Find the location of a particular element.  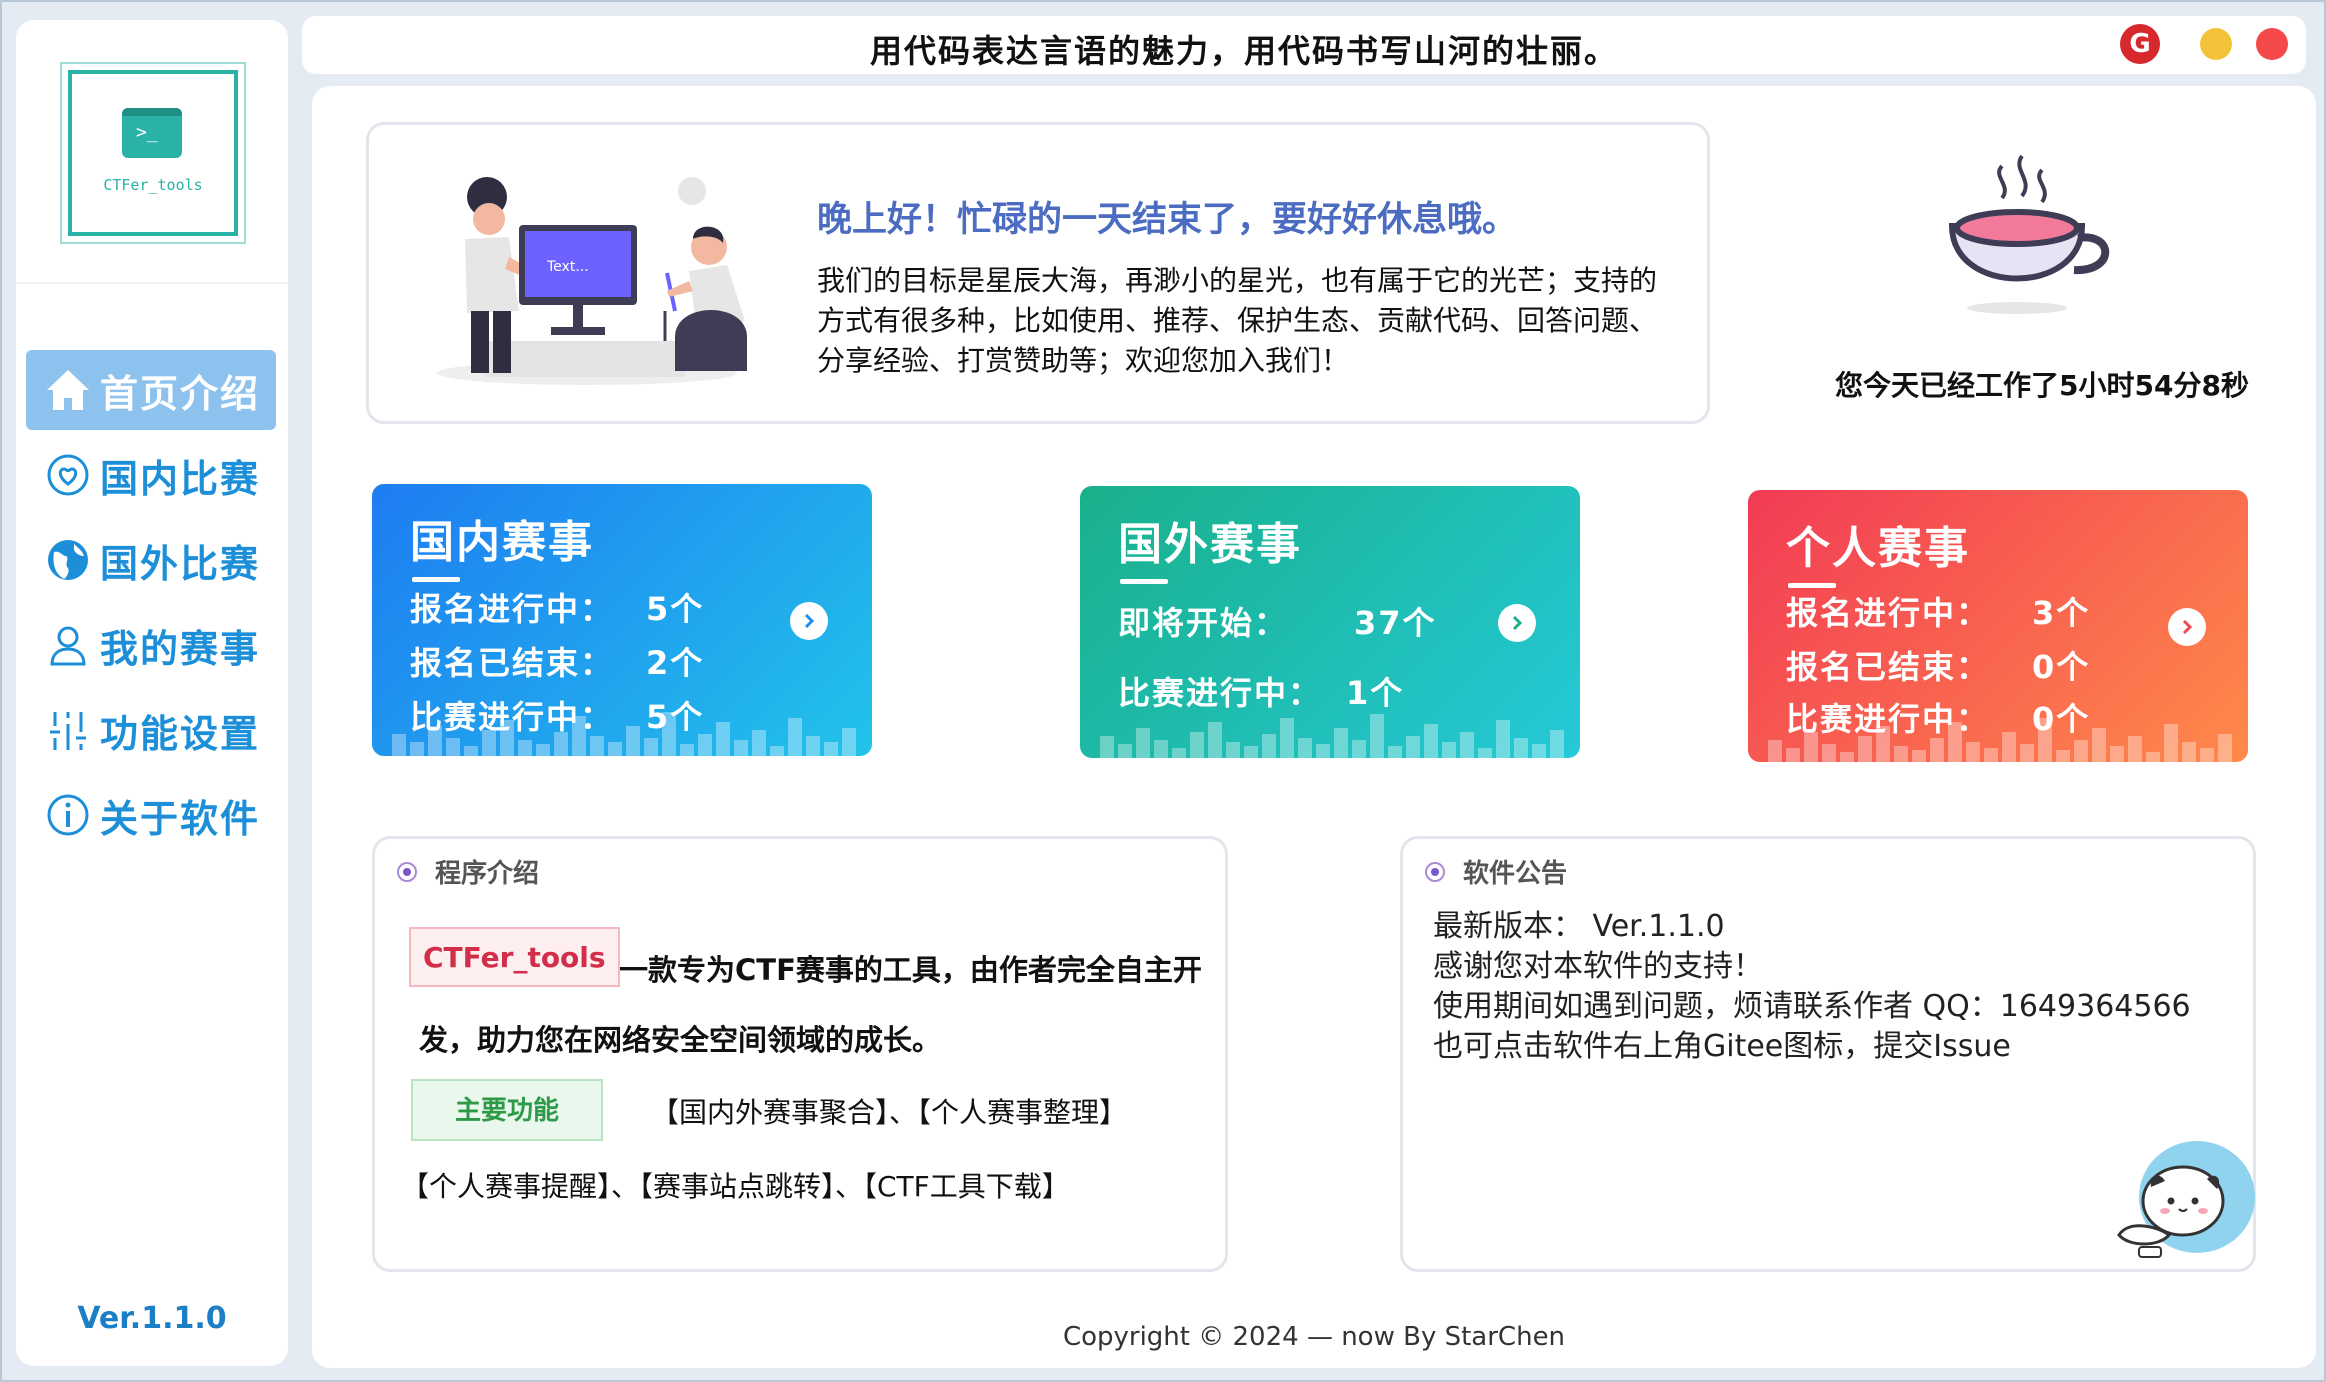

user-icon is located at coordinates (68, 645).